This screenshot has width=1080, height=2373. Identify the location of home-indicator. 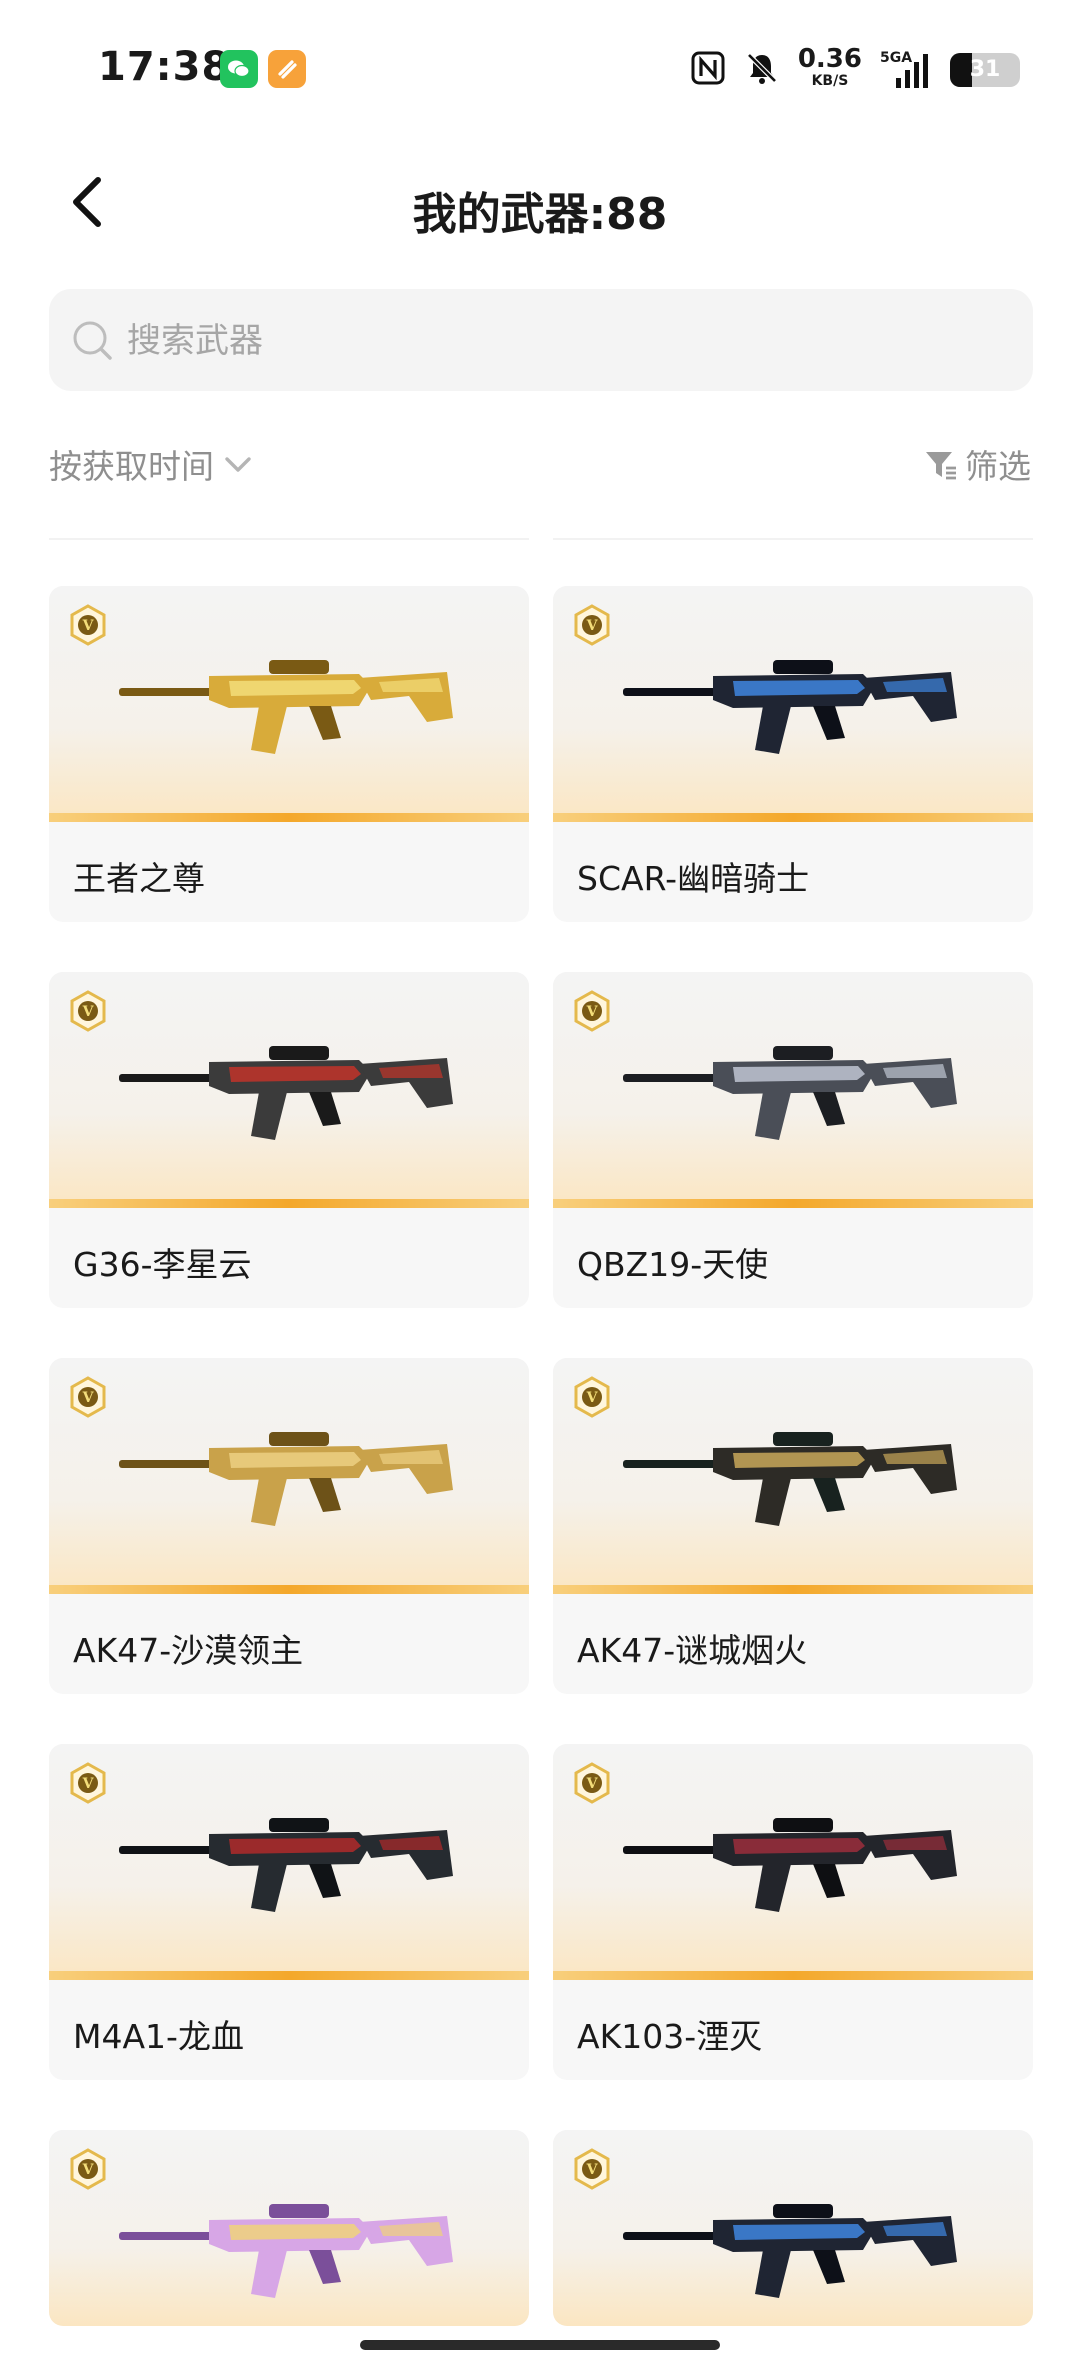
(540, 2345).